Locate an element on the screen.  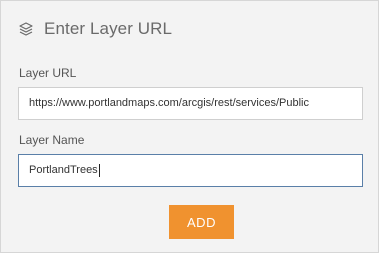
text-caret is located at coordinates (99, 170).